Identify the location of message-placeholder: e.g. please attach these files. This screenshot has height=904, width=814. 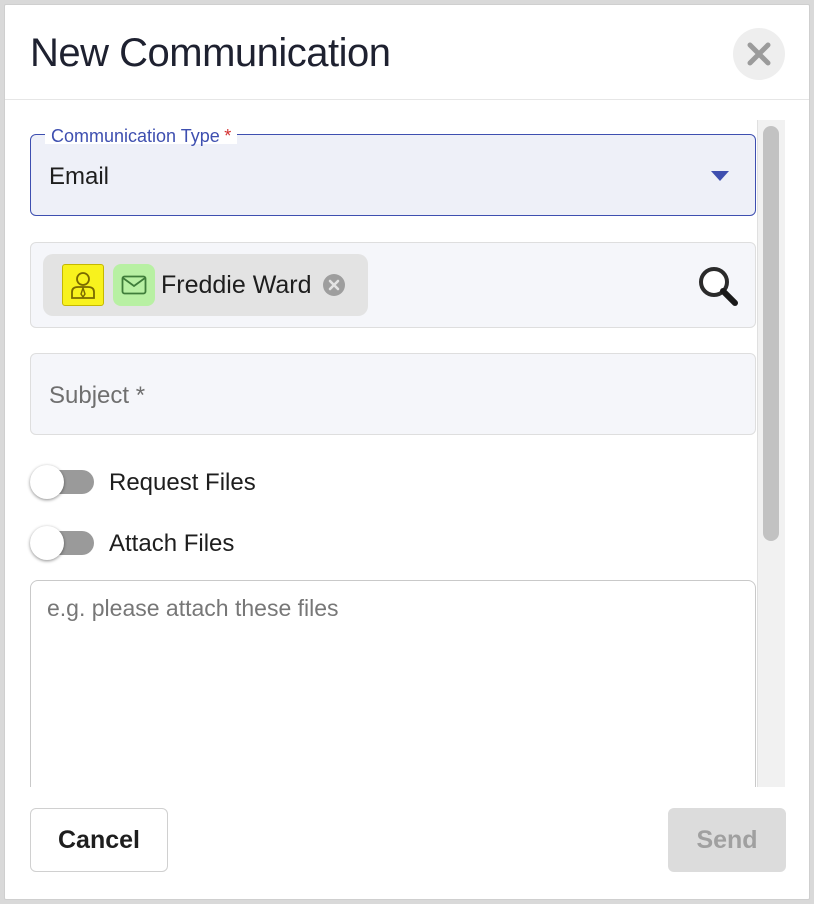
(193, 608).